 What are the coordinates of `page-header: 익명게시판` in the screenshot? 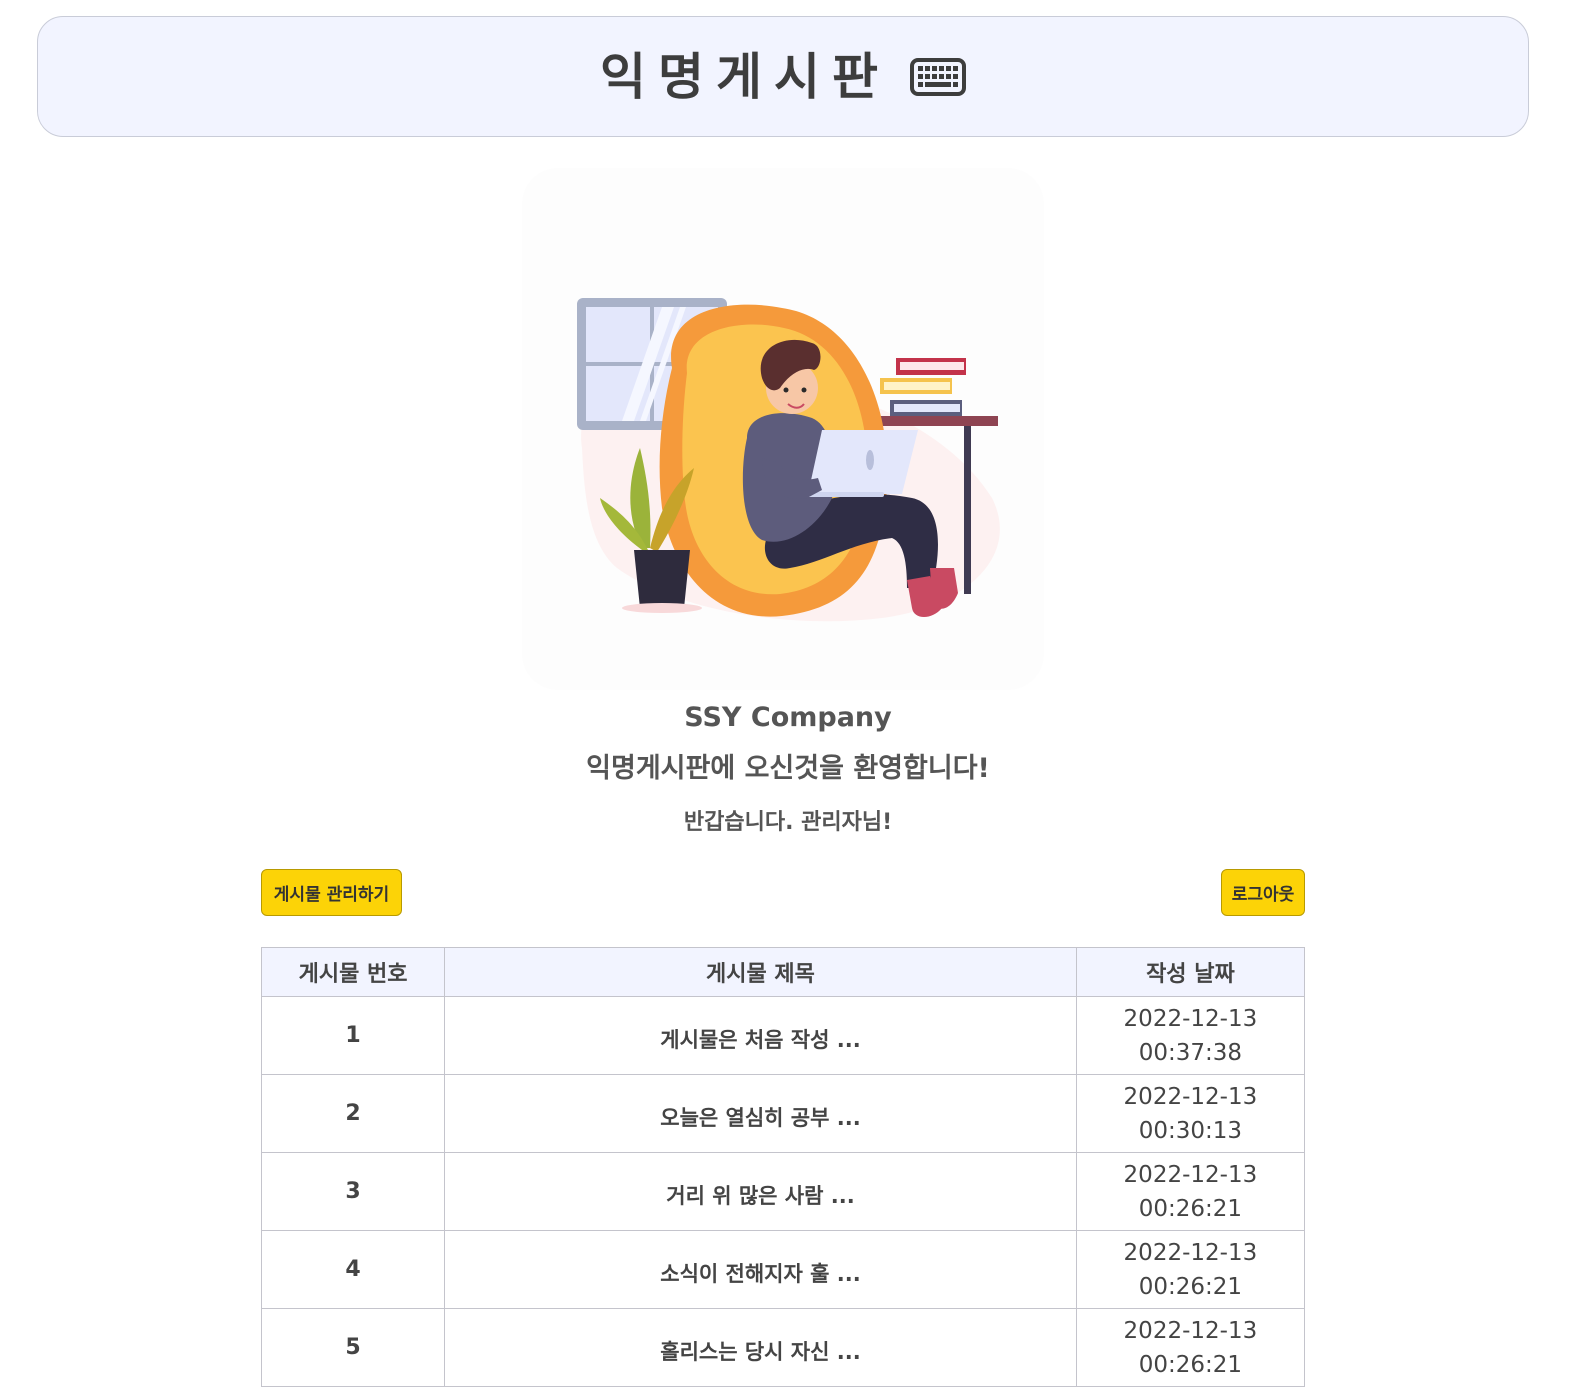 It's located at (783, 76).